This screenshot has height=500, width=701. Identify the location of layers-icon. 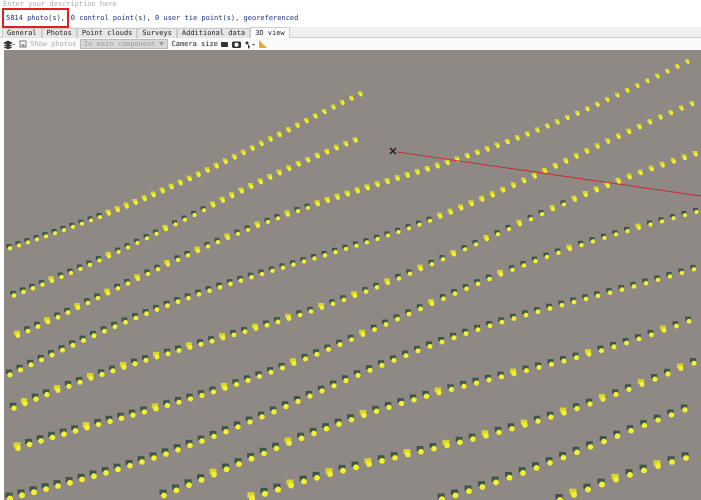
(9, 44).